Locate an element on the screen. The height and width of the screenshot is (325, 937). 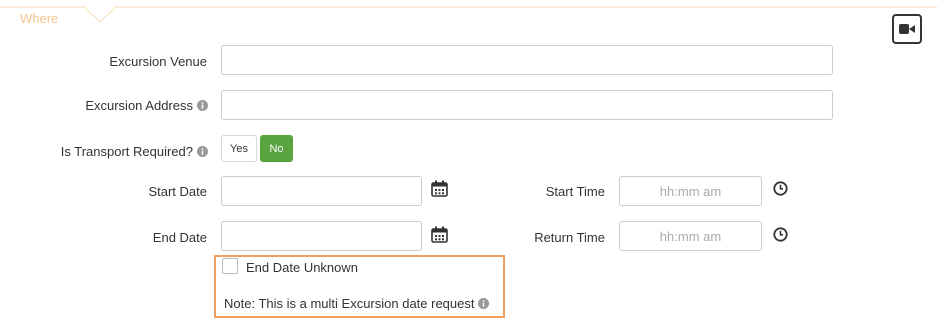
transport-yes-label: Yes is located at coordinates (239, 148).